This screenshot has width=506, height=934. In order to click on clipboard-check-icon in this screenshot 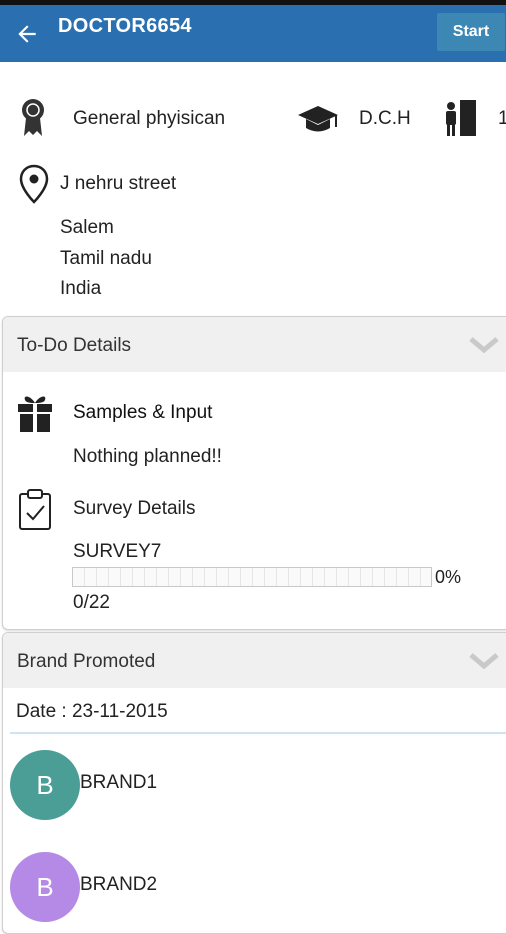, I will do `click(35, 509)`.